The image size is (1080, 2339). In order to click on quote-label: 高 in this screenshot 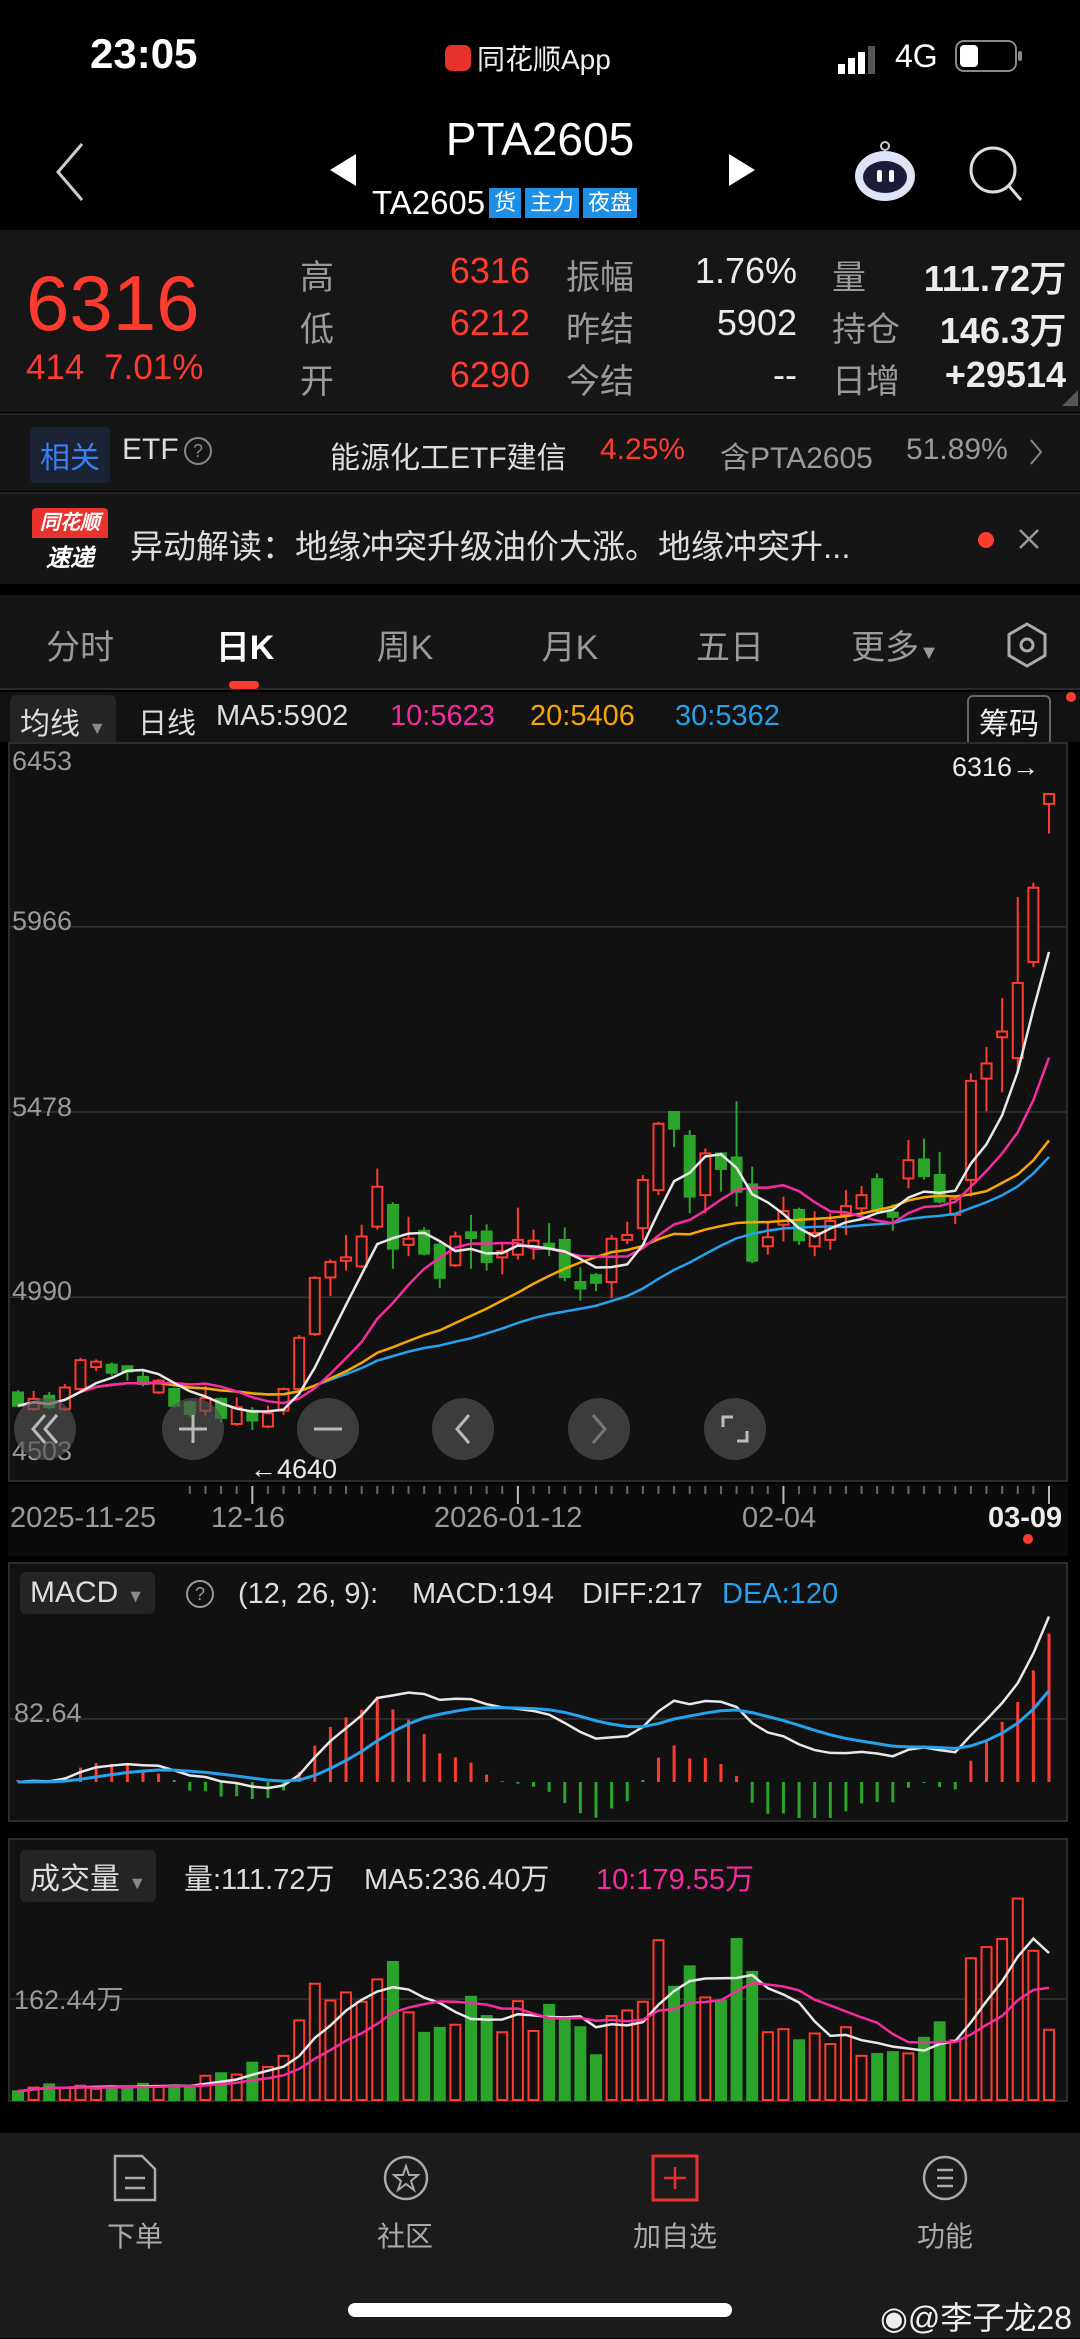, I will do `click(317, 278)`.